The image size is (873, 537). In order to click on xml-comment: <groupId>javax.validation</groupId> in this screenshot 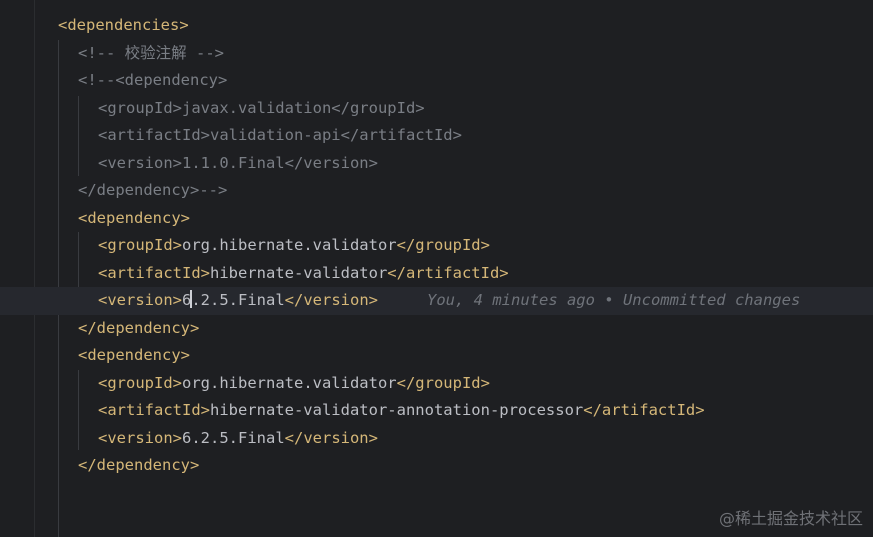, I will do `click(261, 107)`.